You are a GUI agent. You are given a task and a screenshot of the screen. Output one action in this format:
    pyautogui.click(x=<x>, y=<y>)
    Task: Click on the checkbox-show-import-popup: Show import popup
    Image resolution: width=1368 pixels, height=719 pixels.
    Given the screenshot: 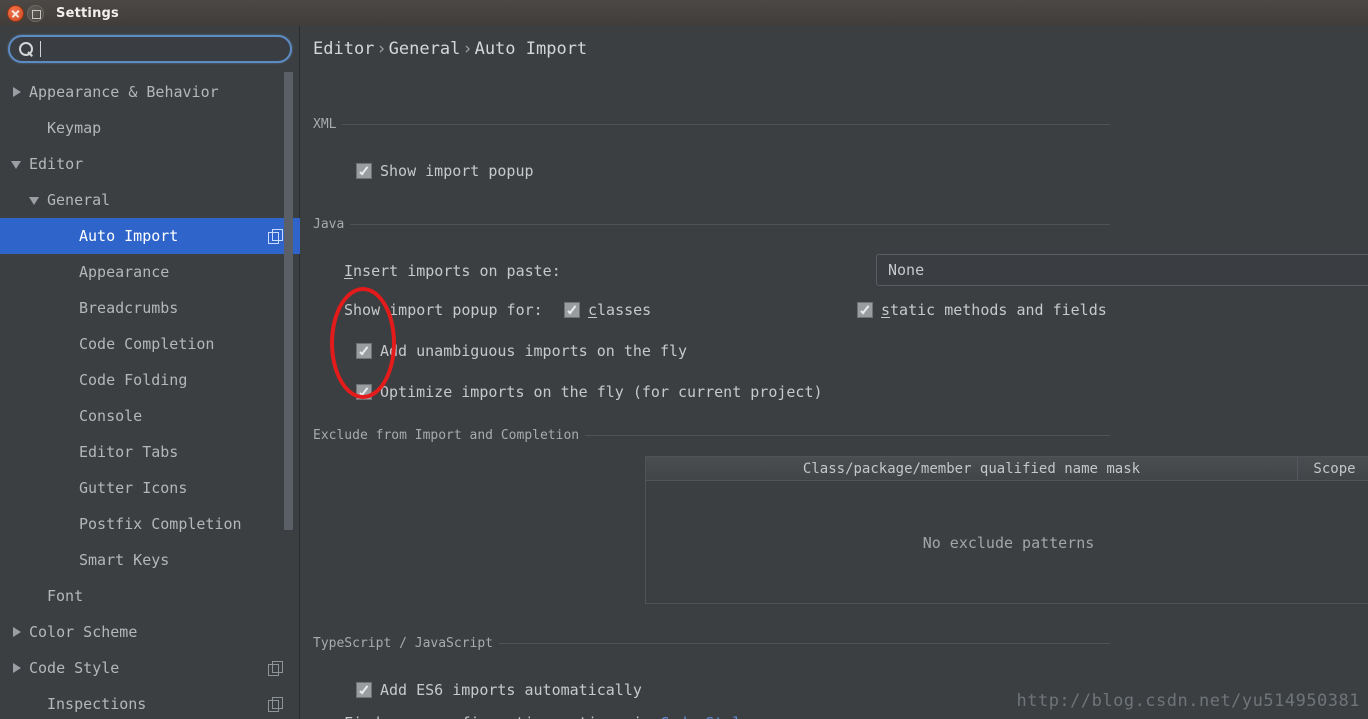 What is the action you would take?
    pyautogui.click(x=445, y=171)
    